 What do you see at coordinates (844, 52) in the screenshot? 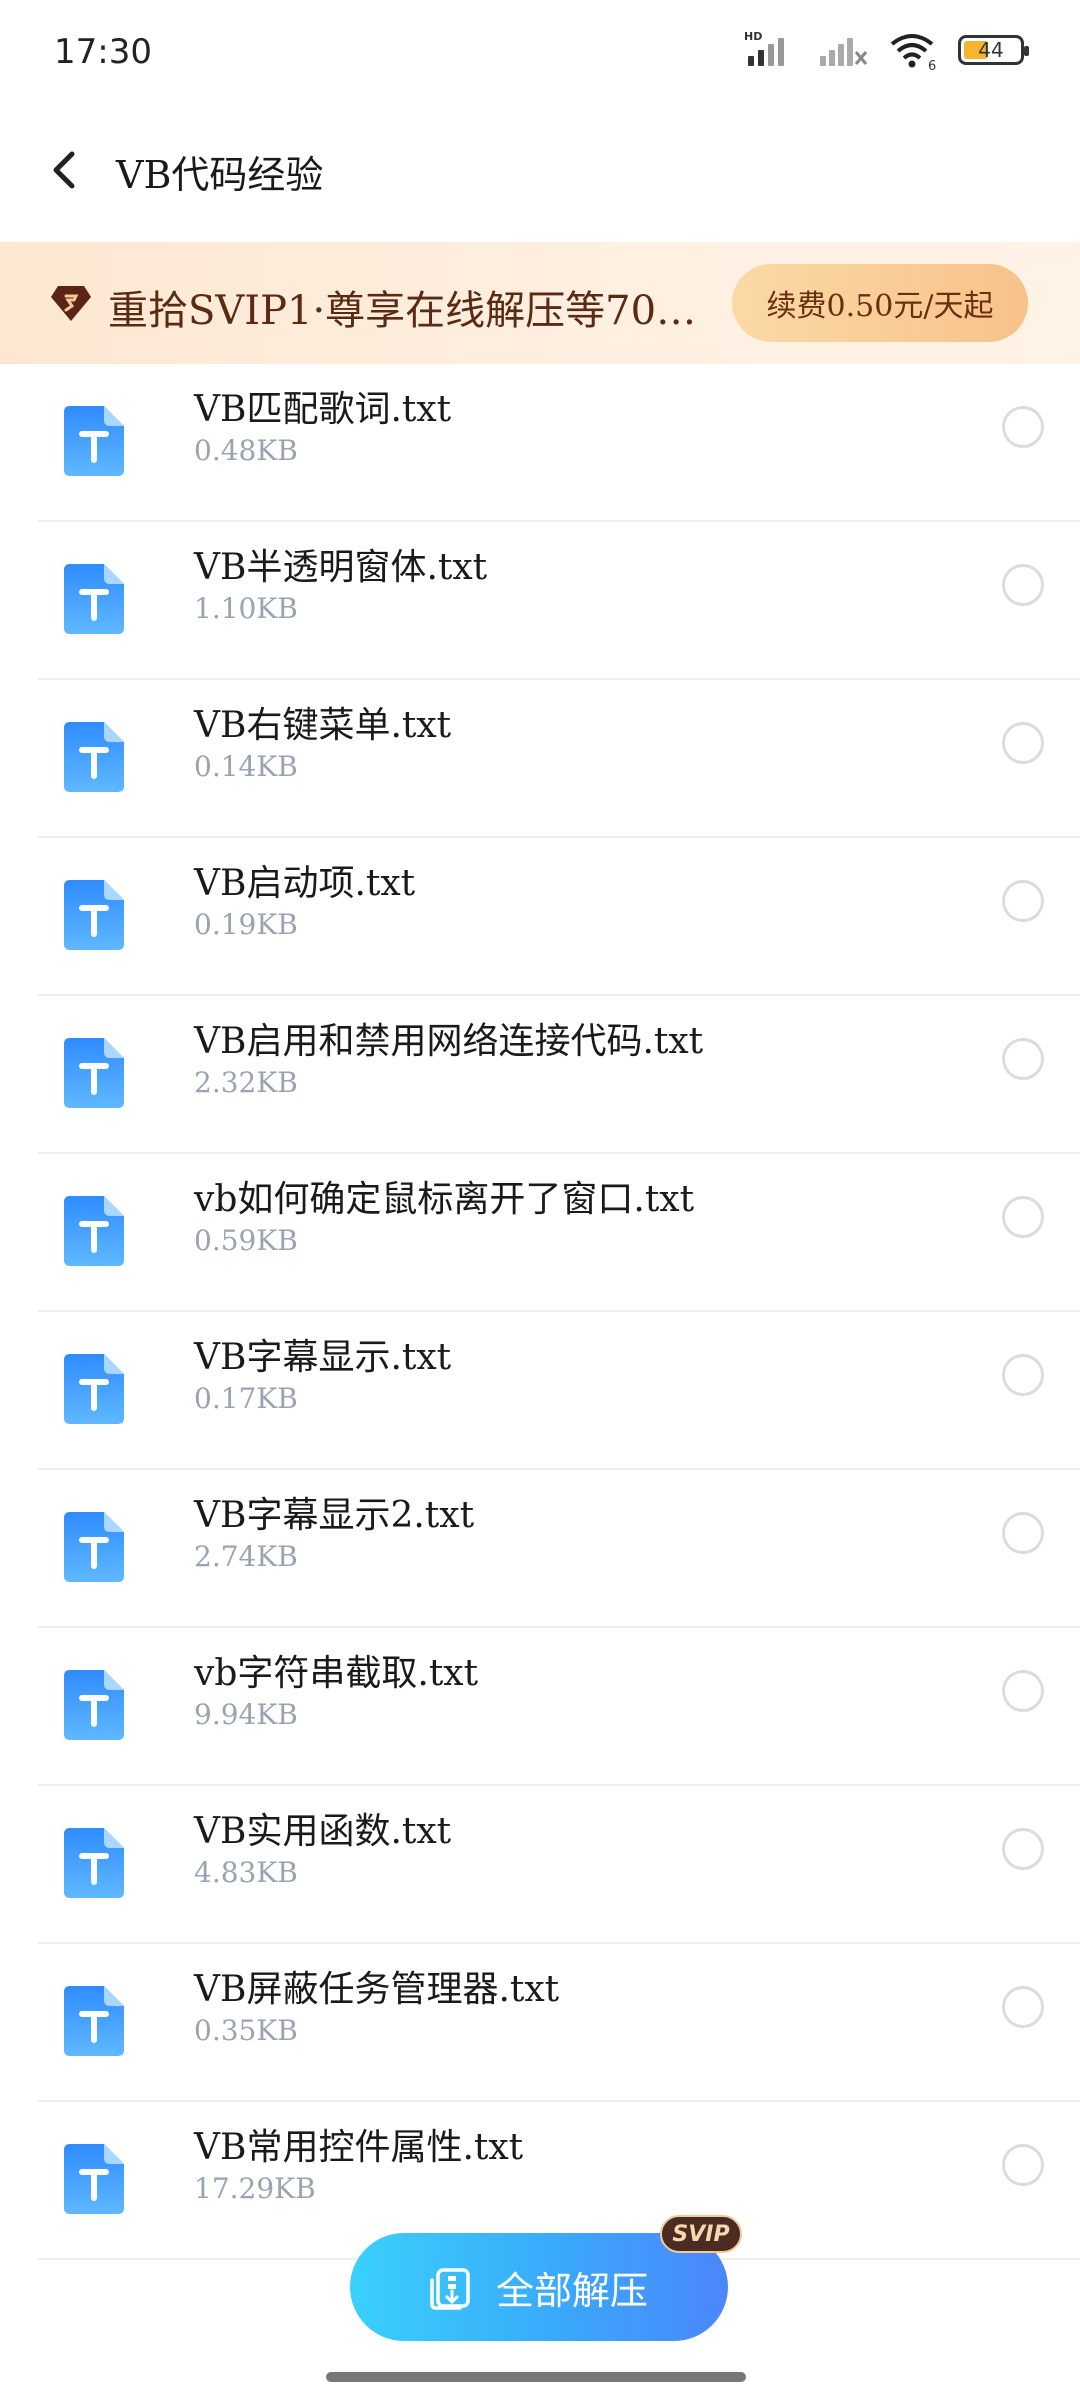
I see `cellular-signal-2-icon` at bounding box center [844, 52].